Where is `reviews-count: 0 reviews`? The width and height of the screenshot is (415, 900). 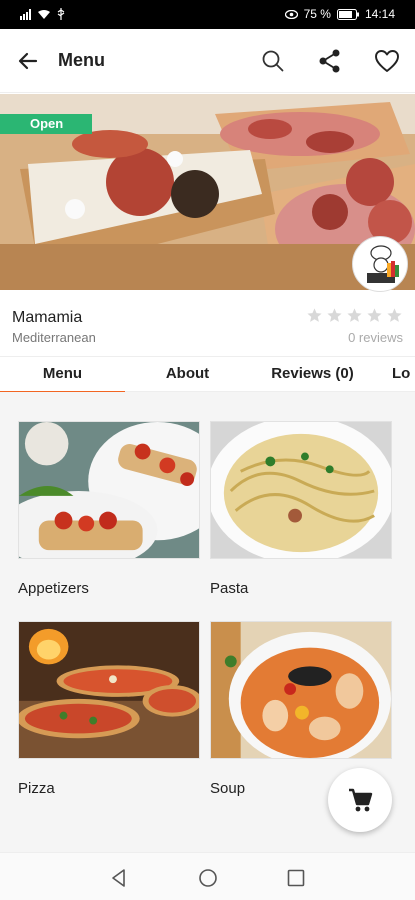
reviews-count: 0 reviews is located at coordinates (375, 337).